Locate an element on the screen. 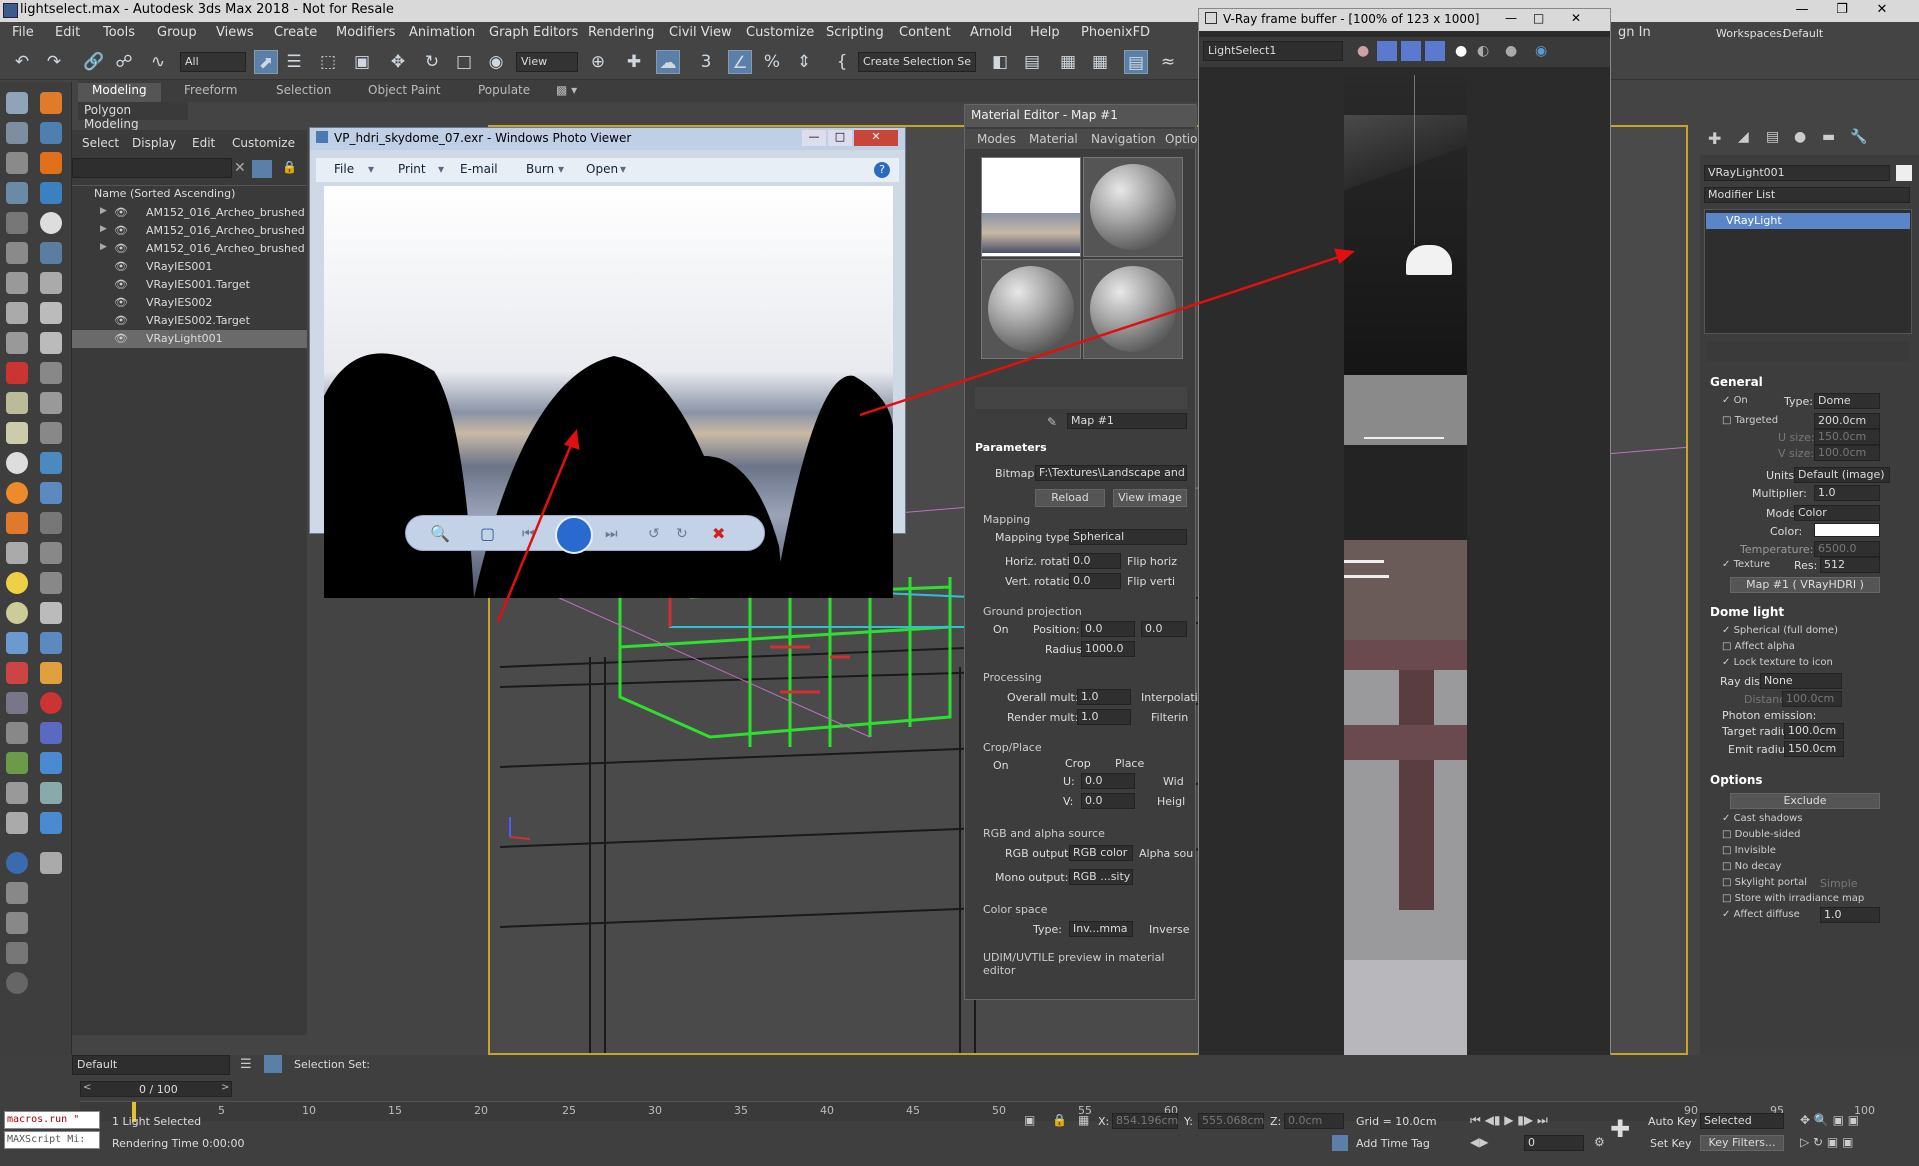  list-icon is located at coordinates (51, 433).